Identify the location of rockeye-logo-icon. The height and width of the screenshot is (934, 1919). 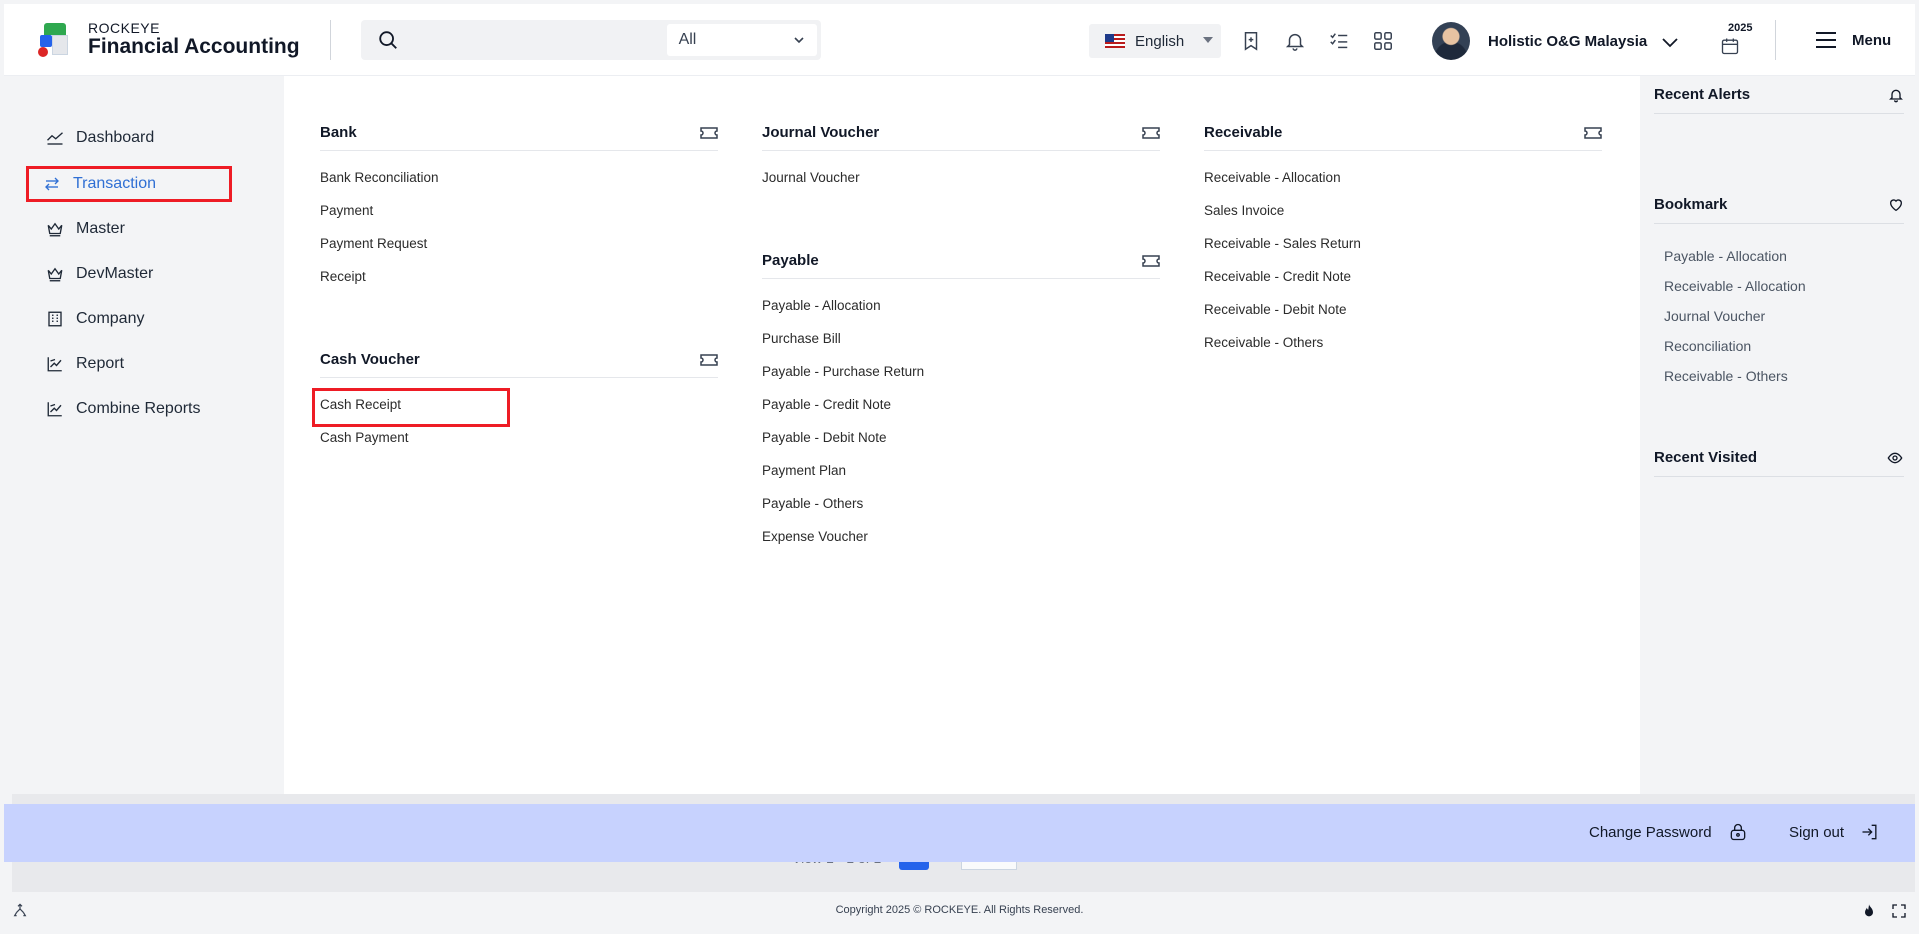
(54, 40).